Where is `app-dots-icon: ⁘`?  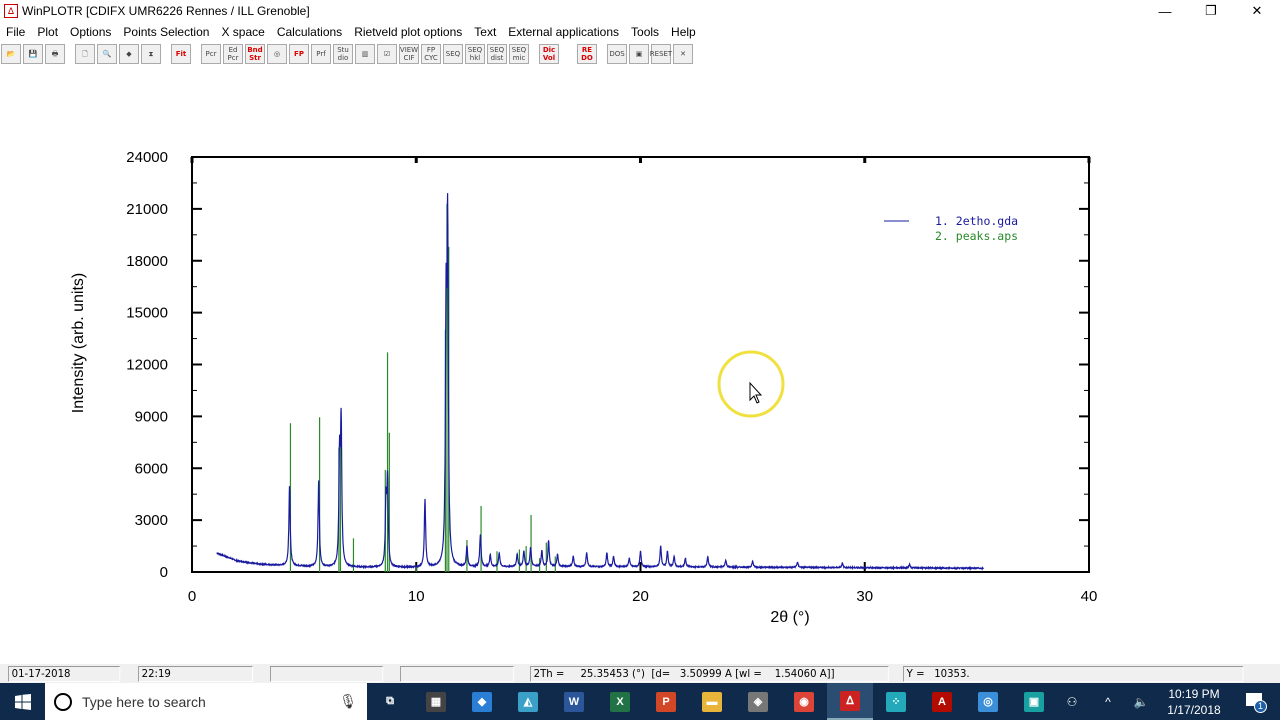 app-dots-icon: ⁘ is located at coordinates (896, 701).